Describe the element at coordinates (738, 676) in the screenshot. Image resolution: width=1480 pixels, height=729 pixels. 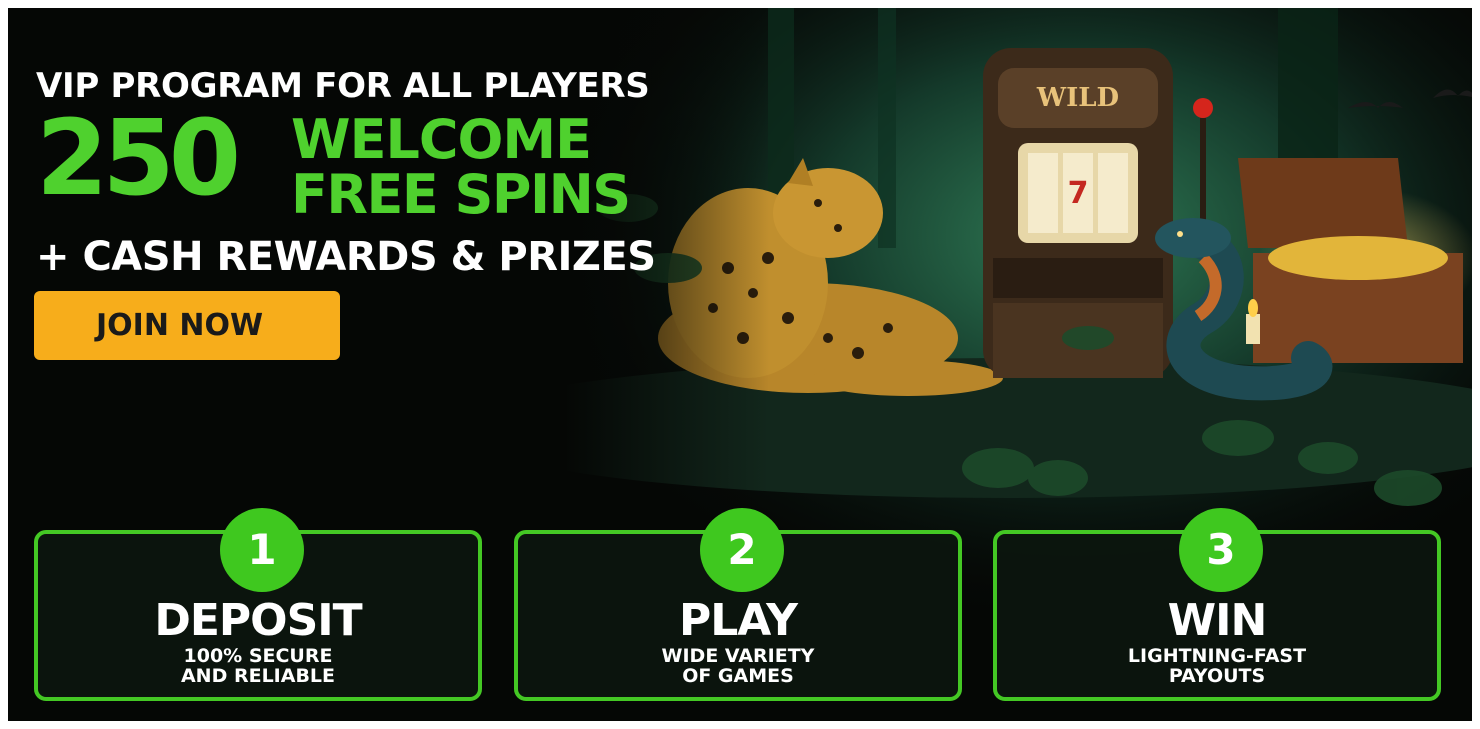
I see `step-subtitle-line-2: OF GAMES` at that location.